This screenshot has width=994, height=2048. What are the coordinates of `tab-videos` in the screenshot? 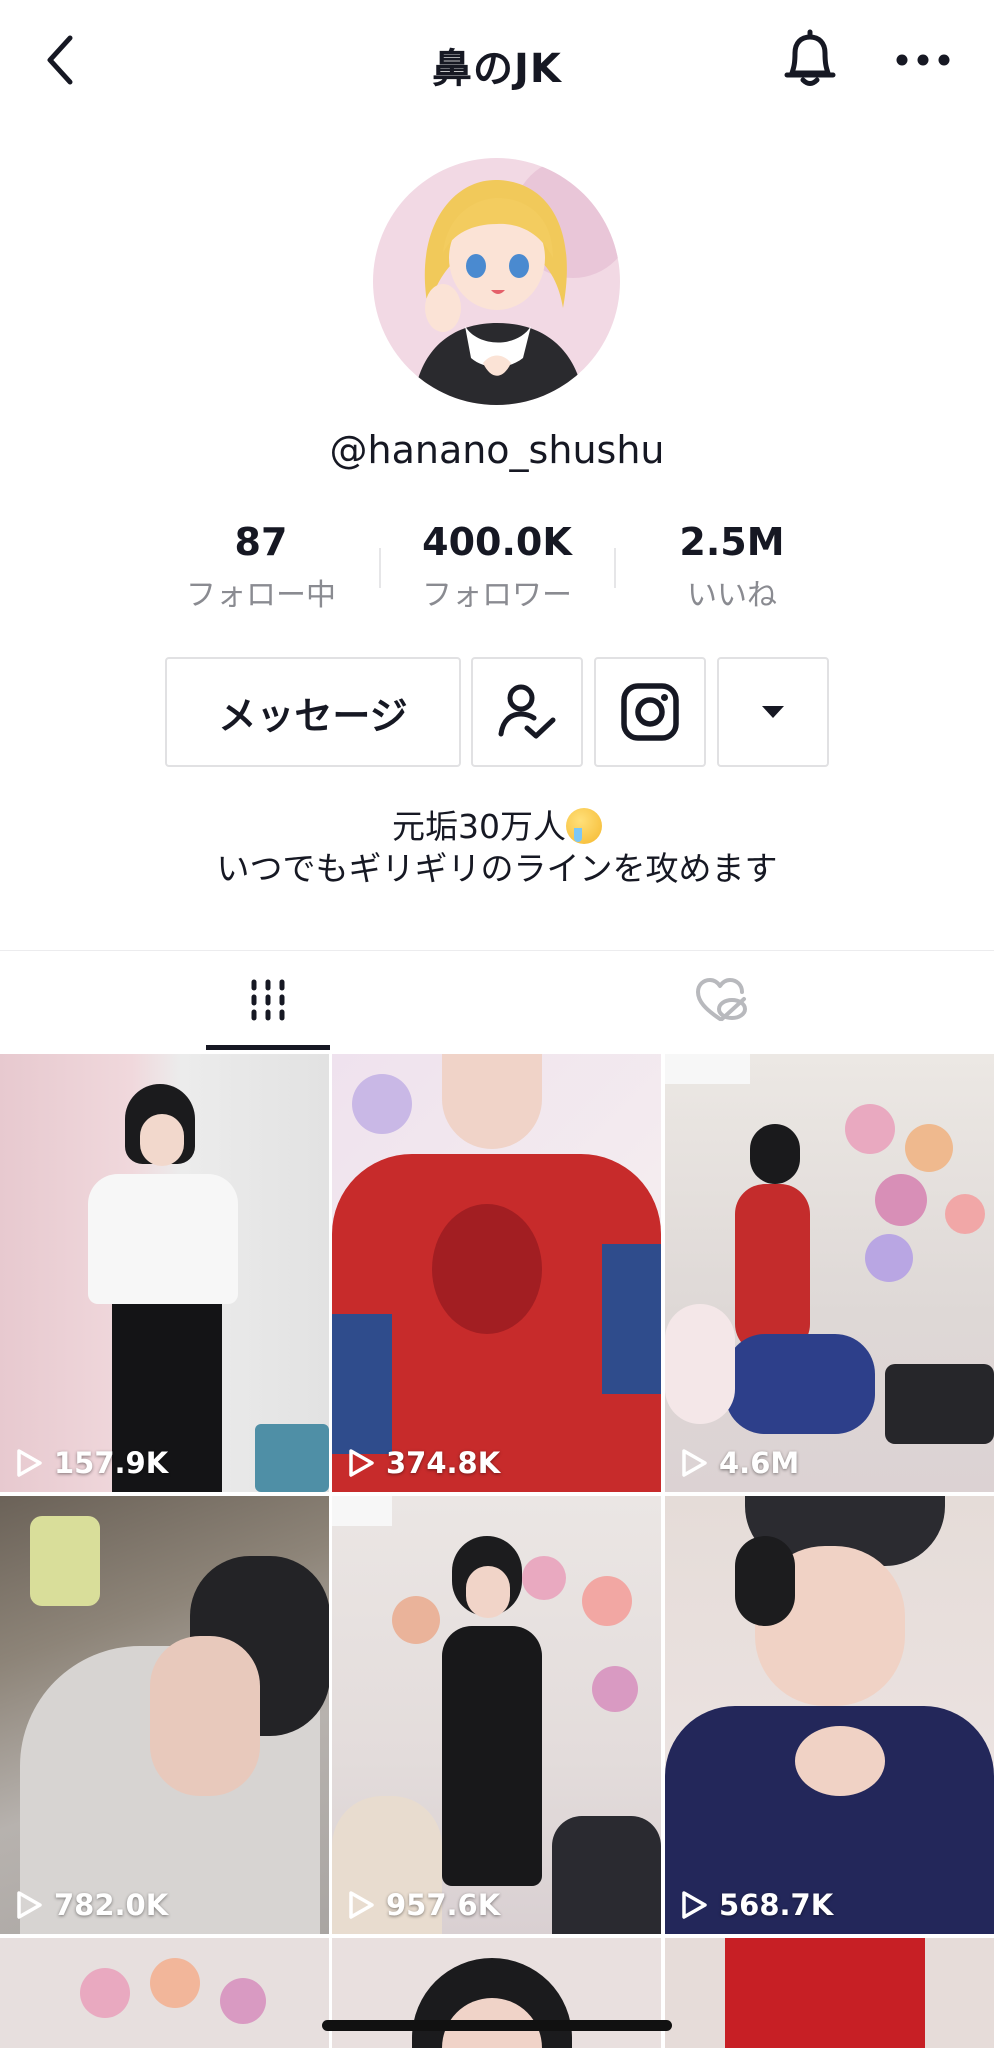 It's located at (268, 1000).